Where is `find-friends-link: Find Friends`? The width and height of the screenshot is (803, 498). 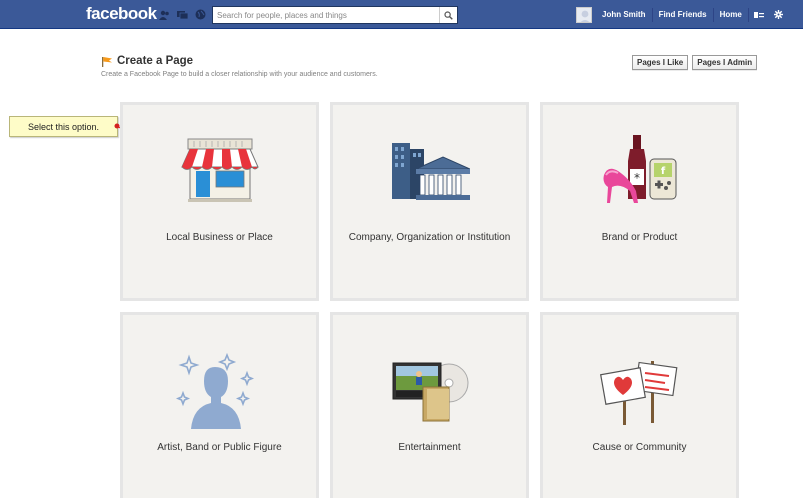
find-friends-link: Find Friends is located at coordinates (683, 14).